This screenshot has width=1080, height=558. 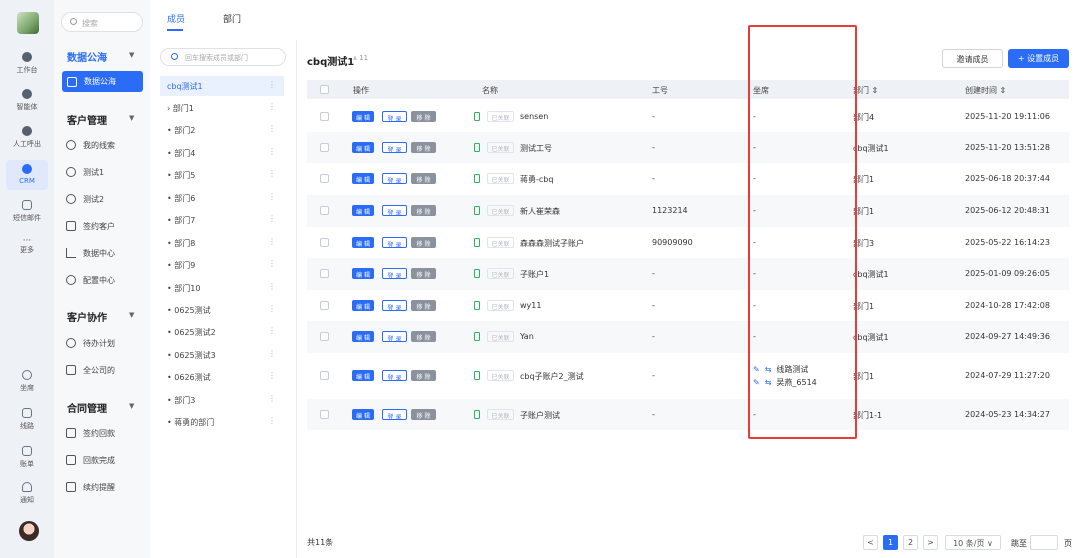 What do you see at coordinates (100, 56) in the screenshot?
I see `group-data-sea: 数据公海 ▼` at bounding box center [100, 56].